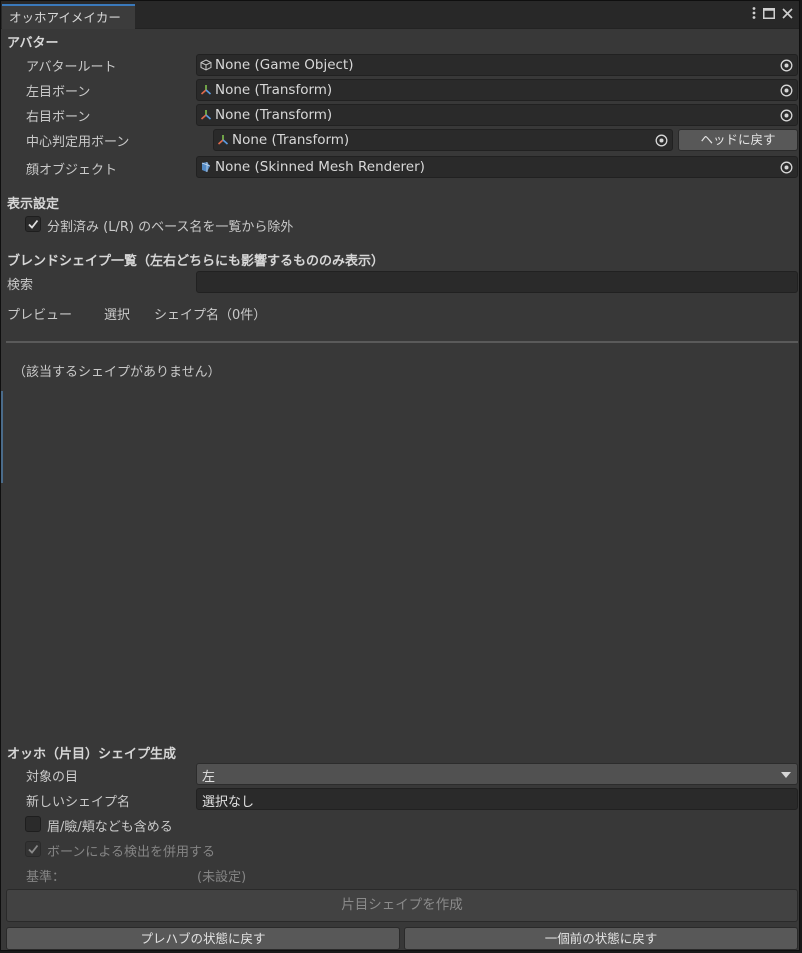 The image size is (802, 953). Describe the element at coordinates (58, 117) in the screenshot. I see `right-eye-bone-label: 右目ボーン` at that location.